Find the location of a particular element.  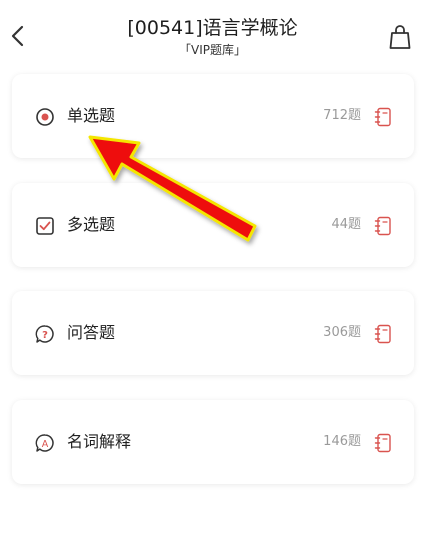

page-subtitle: 「VIP题库」 is located at coordinates (212, 50).